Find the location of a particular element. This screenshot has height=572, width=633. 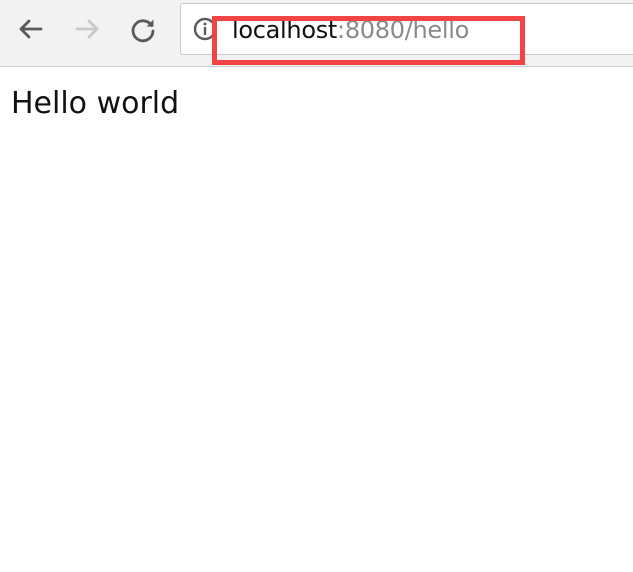

reload-icon is located at coordinates (143, 31).